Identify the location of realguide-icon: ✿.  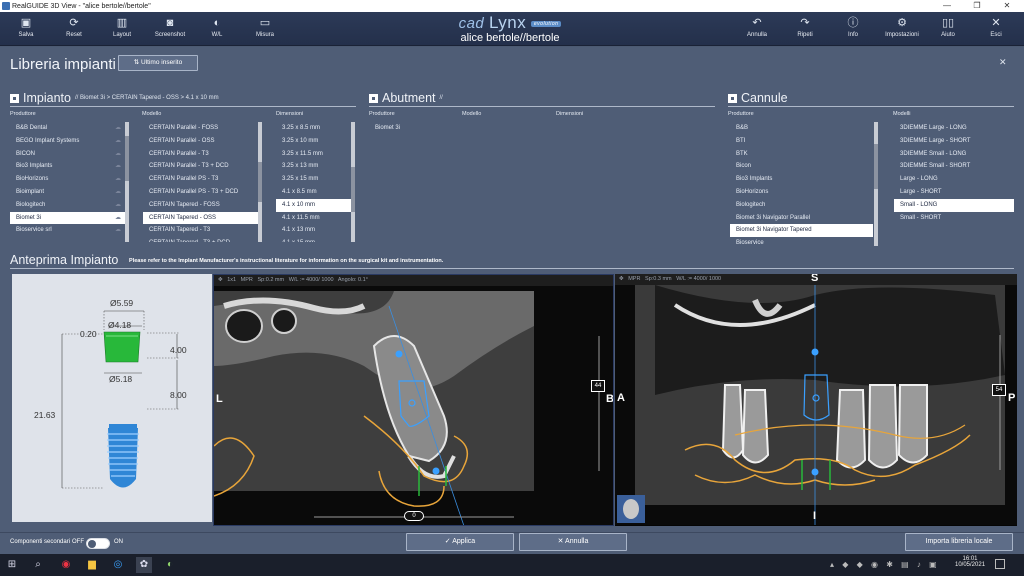
(144, 565).